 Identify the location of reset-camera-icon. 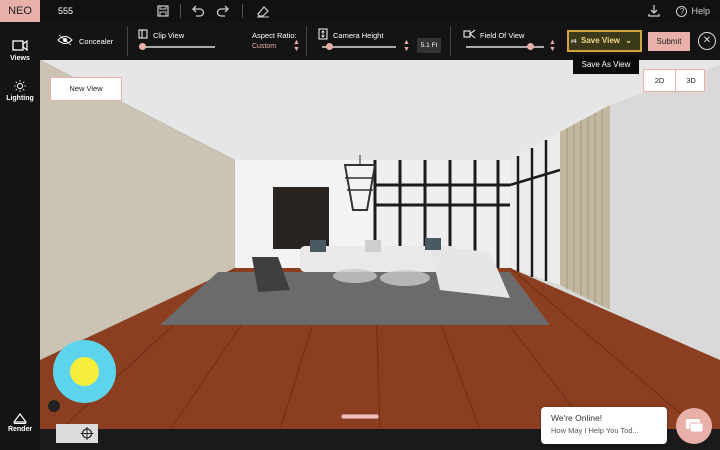
(54, 406).